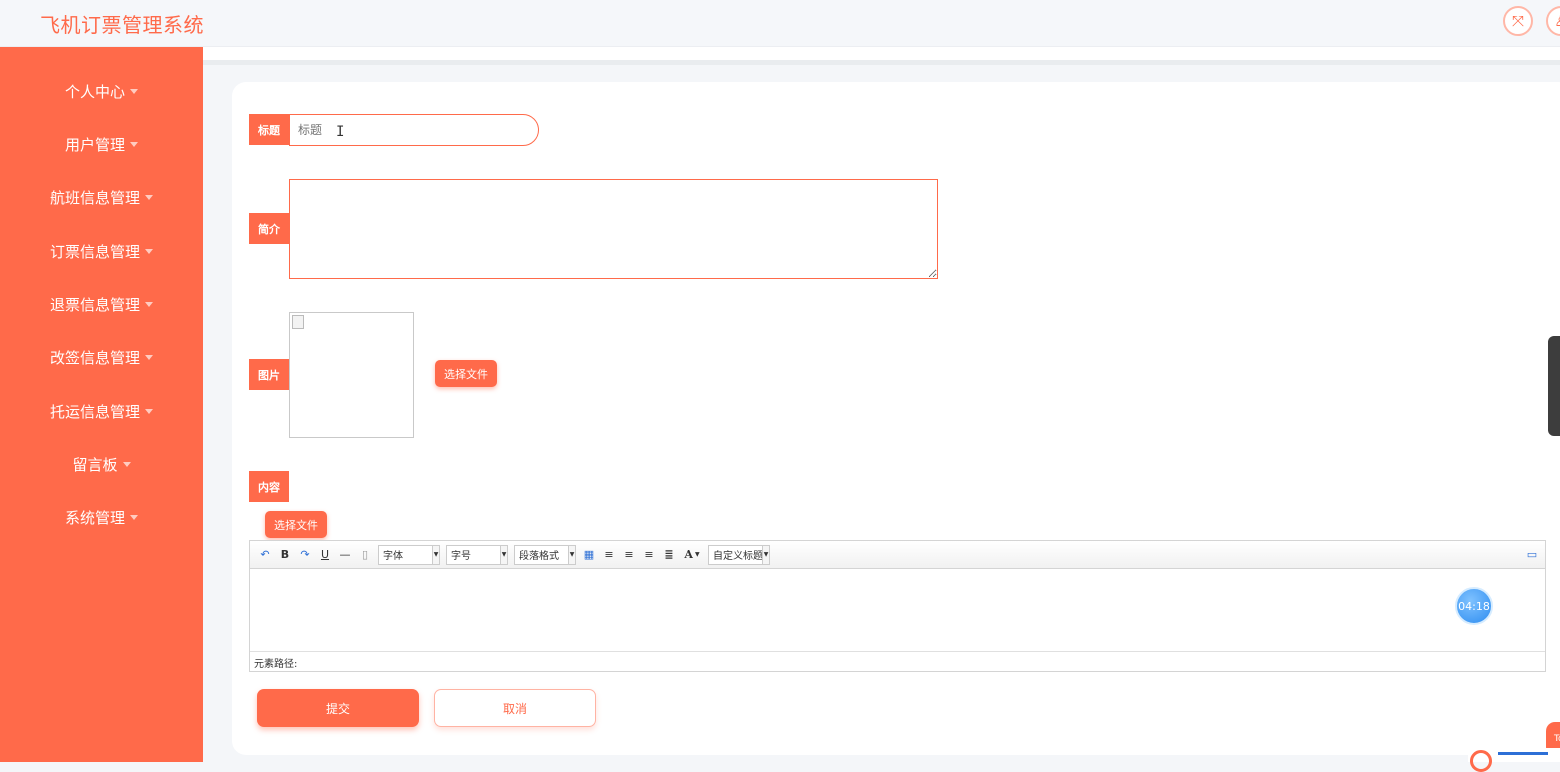 This screenshot has width=1560, height=772. What do you see at coordinates (94, 91) in the screenshot?
I see `sidebar-item-label: 个人中心` at bounding box center [94, 91].